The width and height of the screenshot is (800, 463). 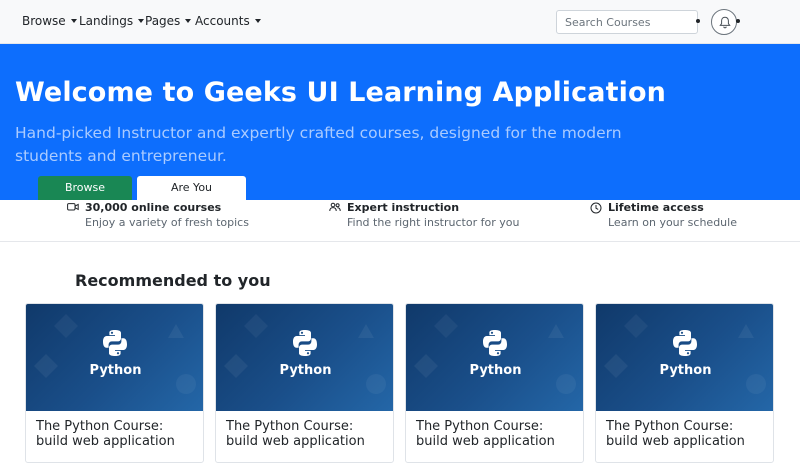 I want to click on are-you-instructor-button: Are You Instructor?, so click(x=191, y=197).